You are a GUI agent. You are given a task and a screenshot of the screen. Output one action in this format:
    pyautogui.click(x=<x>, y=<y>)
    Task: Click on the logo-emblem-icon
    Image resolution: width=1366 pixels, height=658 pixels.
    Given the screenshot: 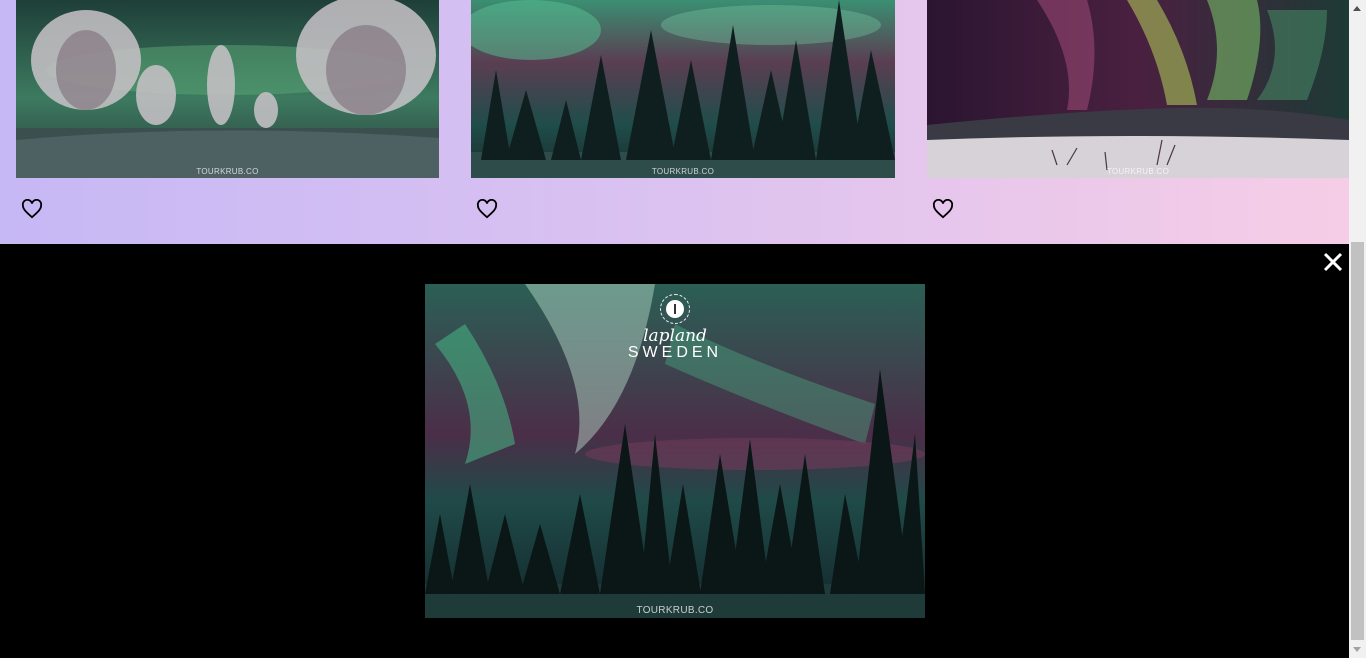 What is the action you would take?
    pyautogui.click(x=675, y=309)
    